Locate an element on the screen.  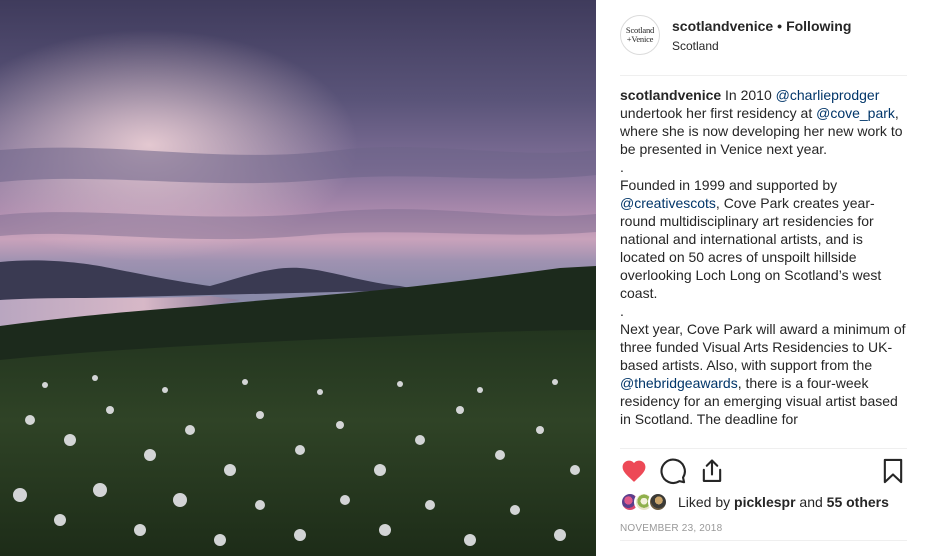
mention-link: @cove_park is located at coordinates (855, 113).